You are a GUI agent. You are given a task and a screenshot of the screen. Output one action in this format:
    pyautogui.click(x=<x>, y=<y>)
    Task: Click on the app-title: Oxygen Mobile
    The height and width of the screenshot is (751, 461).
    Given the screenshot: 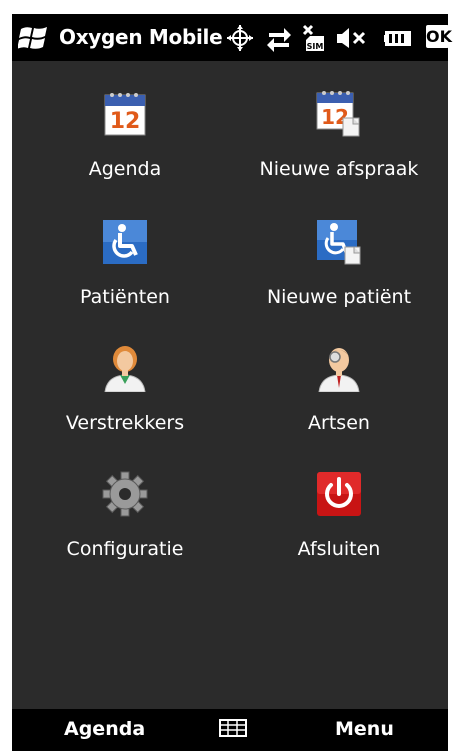 What is the action you would take?
    pyautogui.click(x=141, y=37)
    